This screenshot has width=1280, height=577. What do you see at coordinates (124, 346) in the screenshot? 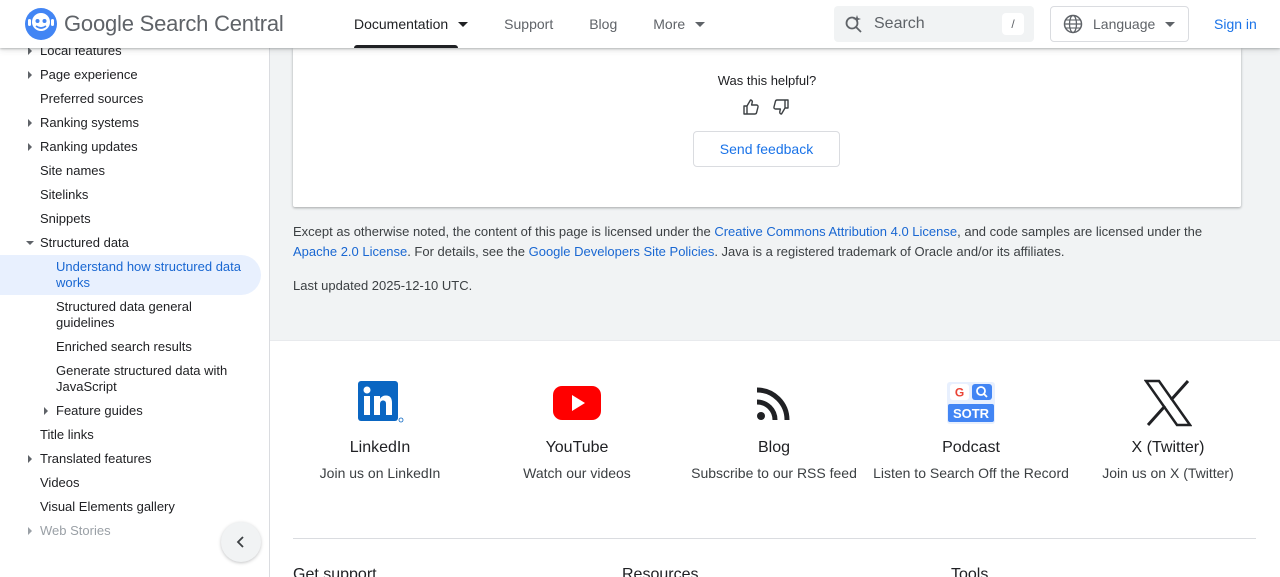
I see `sidebar-item-label: Enriched search results` at bounding box center [124, 346].